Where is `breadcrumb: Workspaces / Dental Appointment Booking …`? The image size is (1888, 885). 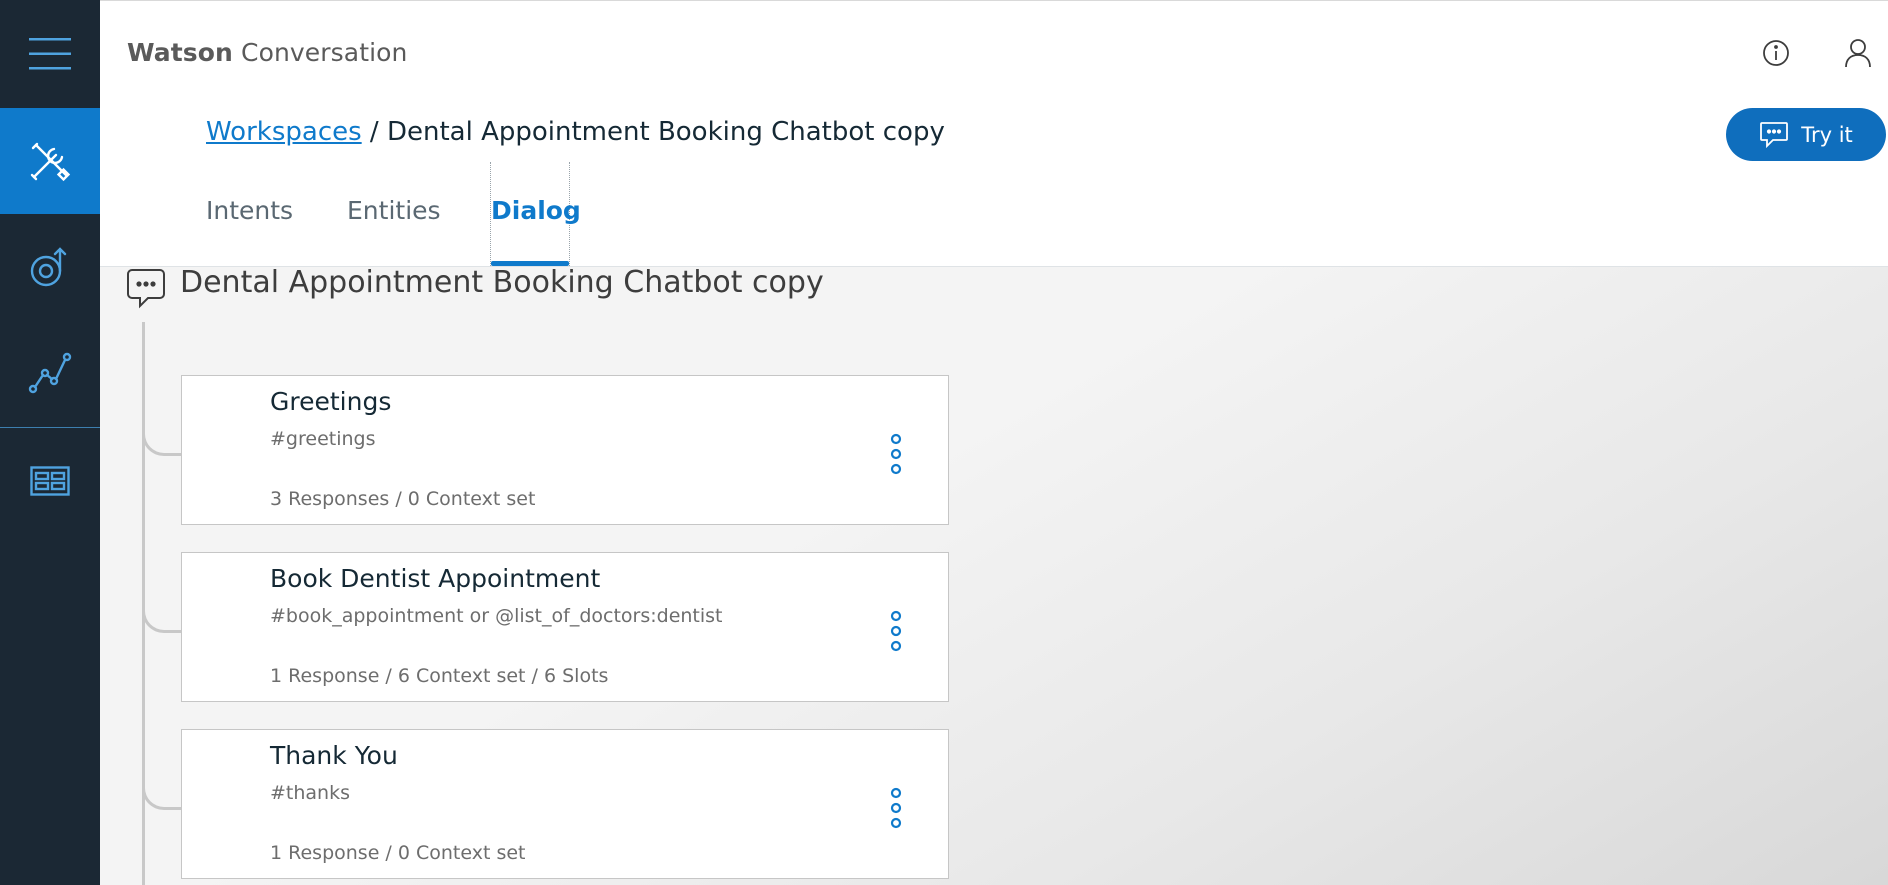
breadcrumb: Workspaces / Dental Appointment Booking … is located at coordinates (575, 132).